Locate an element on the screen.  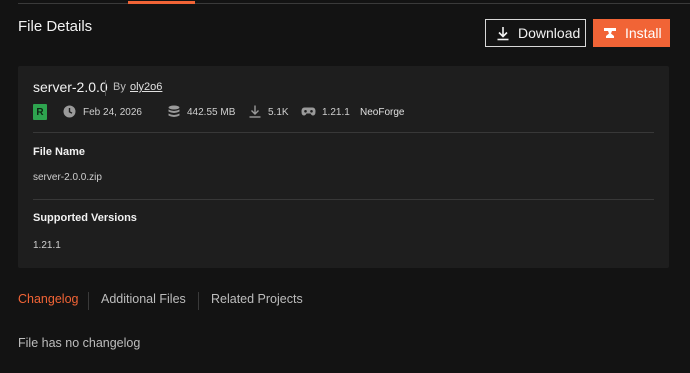
download-label: Download is located at coordinates (549, 33).